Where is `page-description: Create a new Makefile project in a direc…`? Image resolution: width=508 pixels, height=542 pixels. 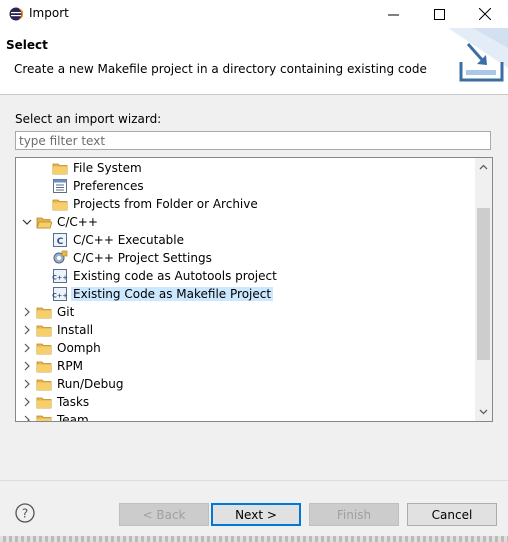
page-description: Create a new Makefile project in a direc… is located at coordinates (220, 69).